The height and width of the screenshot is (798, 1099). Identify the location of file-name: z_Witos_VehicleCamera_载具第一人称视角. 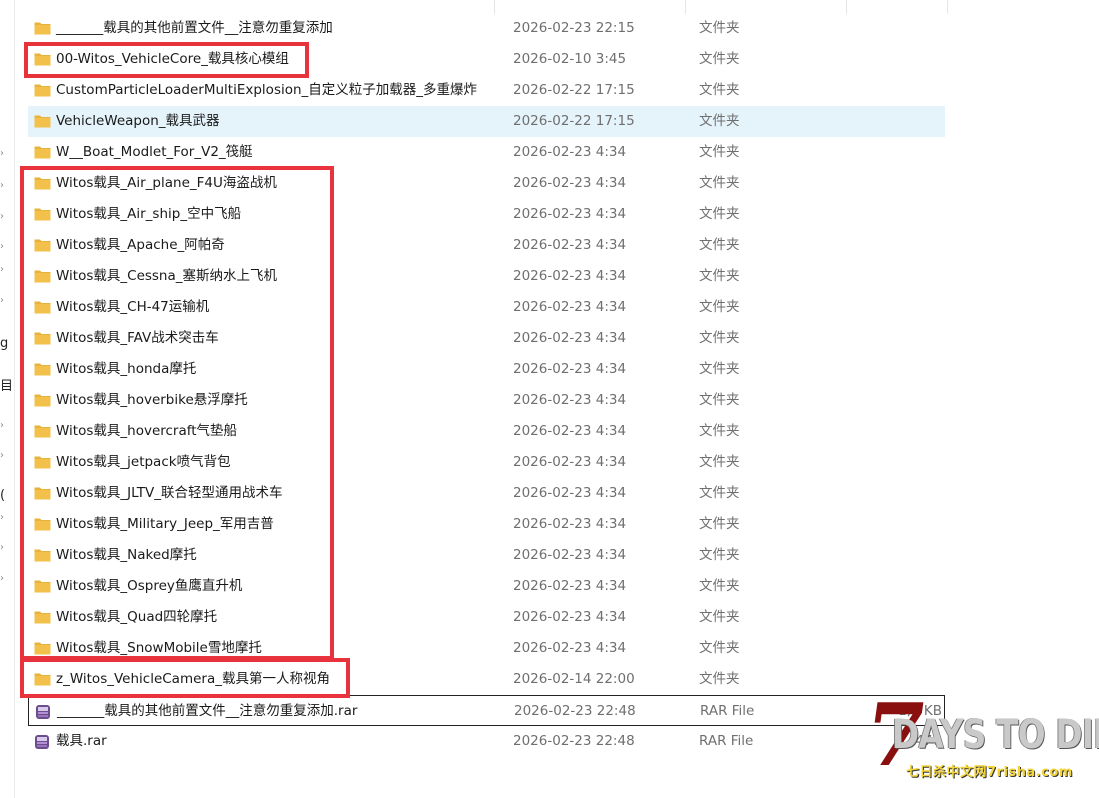
(193, 679).